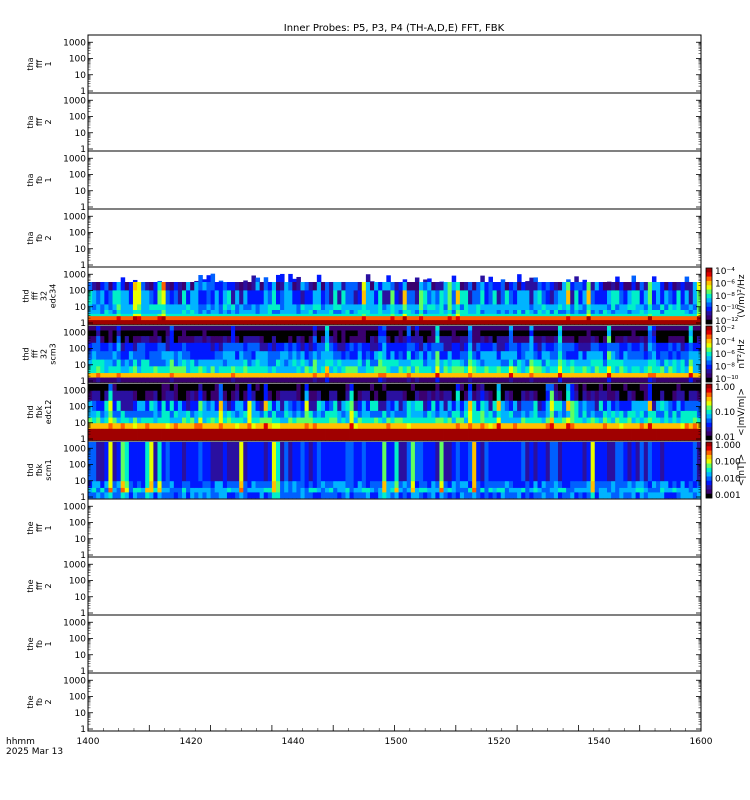  Describe the element at coordinates (394, 586) in the screenshot. I see `panel-frame` at that location.